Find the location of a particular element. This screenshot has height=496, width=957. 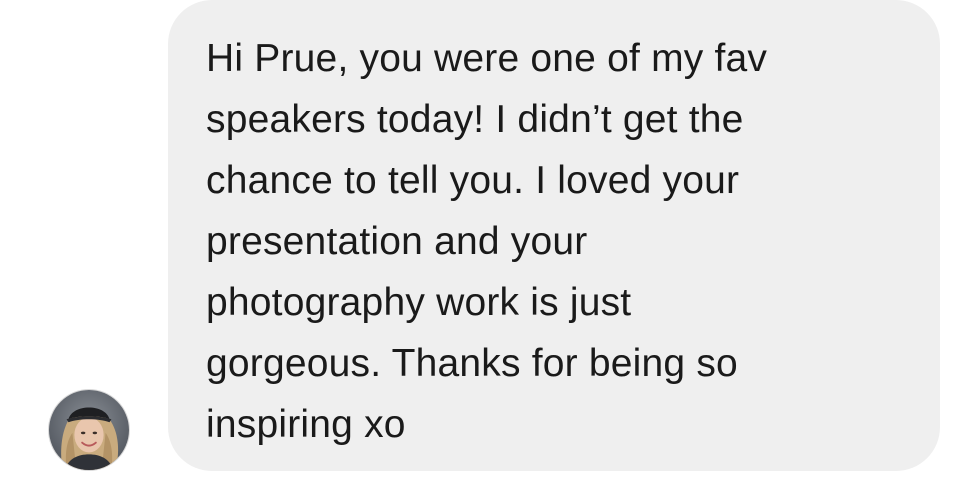

sender-avatar is located at coordinates (89, 430).